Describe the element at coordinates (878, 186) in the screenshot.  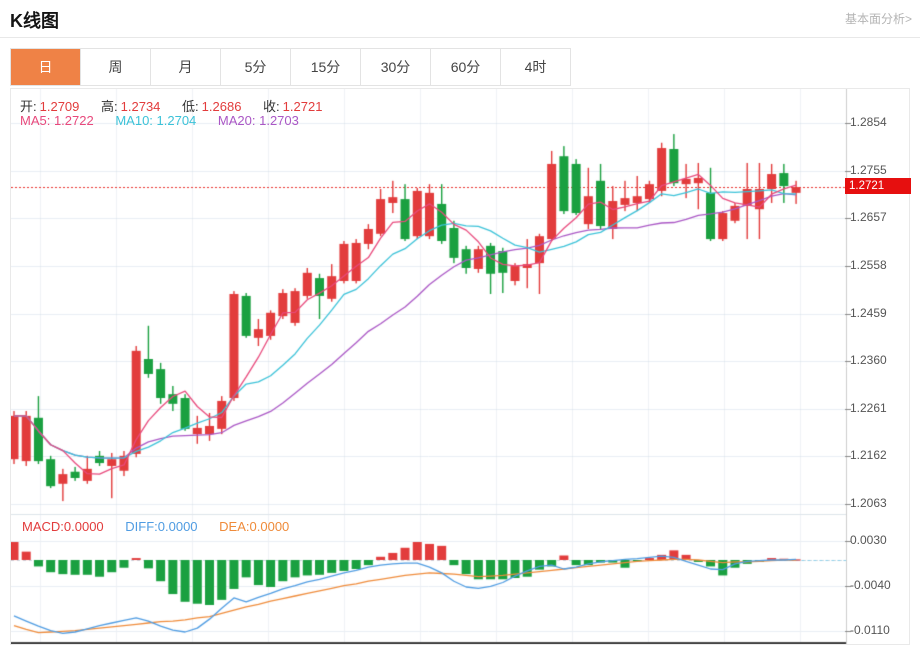
I see `last-price-badge: 1.2721` at that location.